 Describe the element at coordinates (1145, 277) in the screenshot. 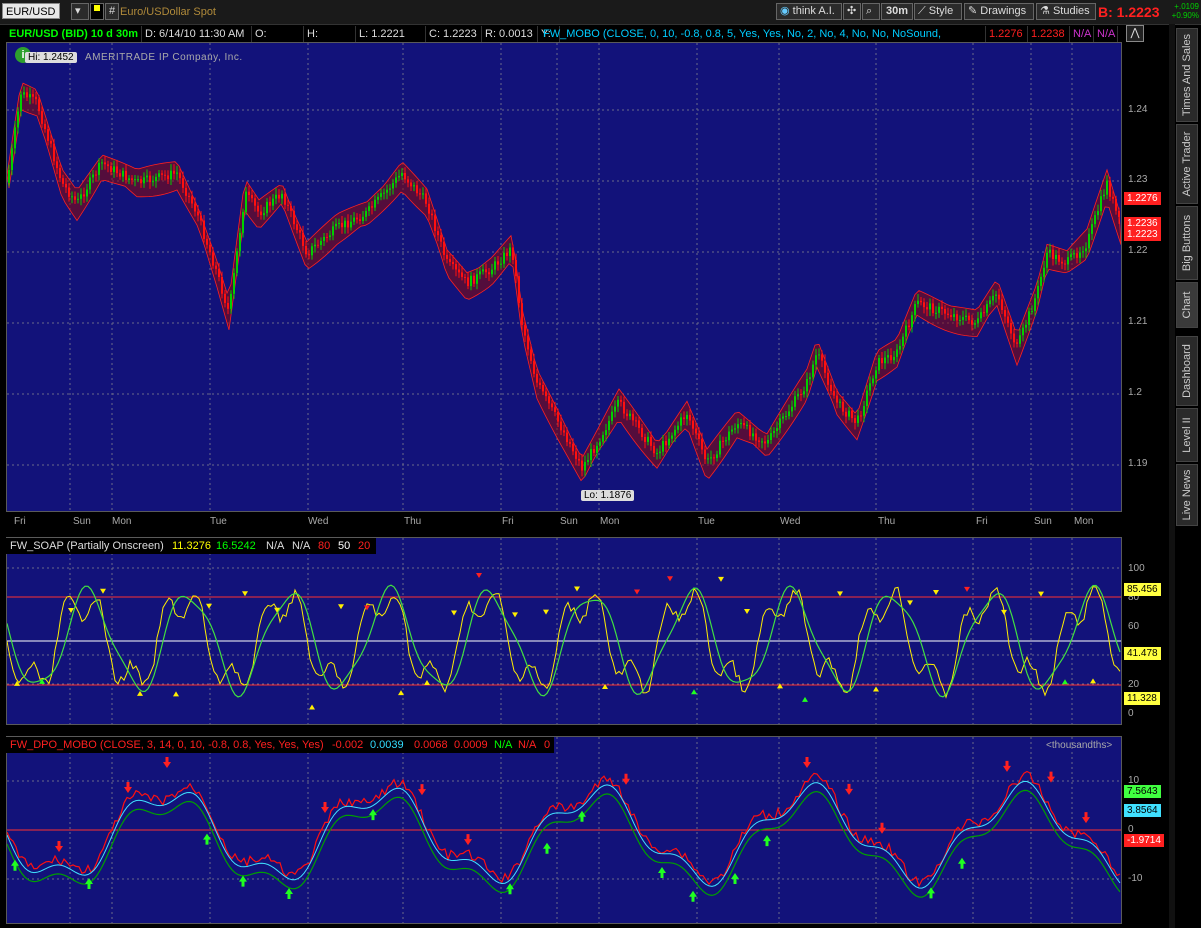

I see `price-scale: 1.24 1.23 1.22 1.21 1.2 1.19` at that location.